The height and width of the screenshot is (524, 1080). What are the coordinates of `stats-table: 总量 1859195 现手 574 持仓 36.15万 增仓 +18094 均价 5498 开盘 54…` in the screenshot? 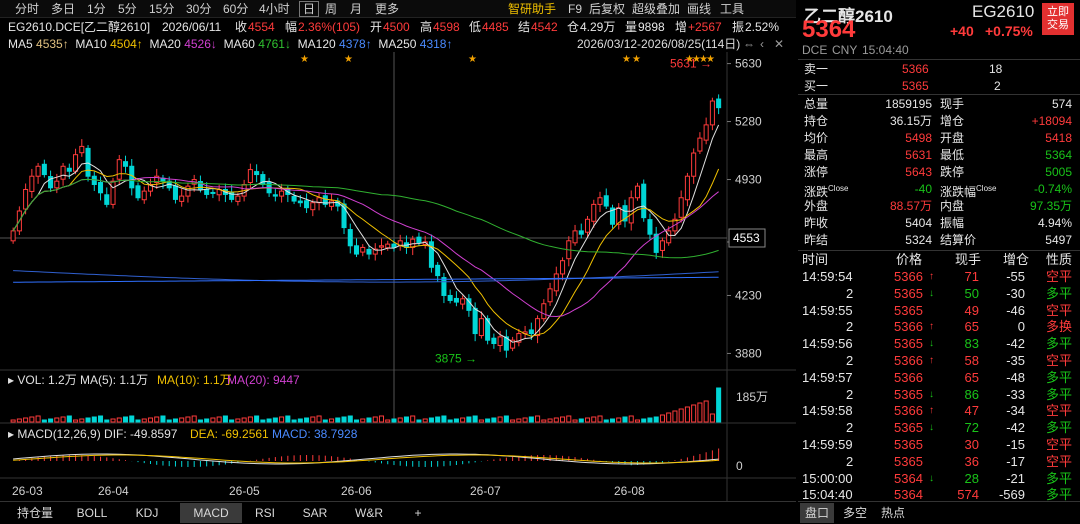 It's located at (939, 171).